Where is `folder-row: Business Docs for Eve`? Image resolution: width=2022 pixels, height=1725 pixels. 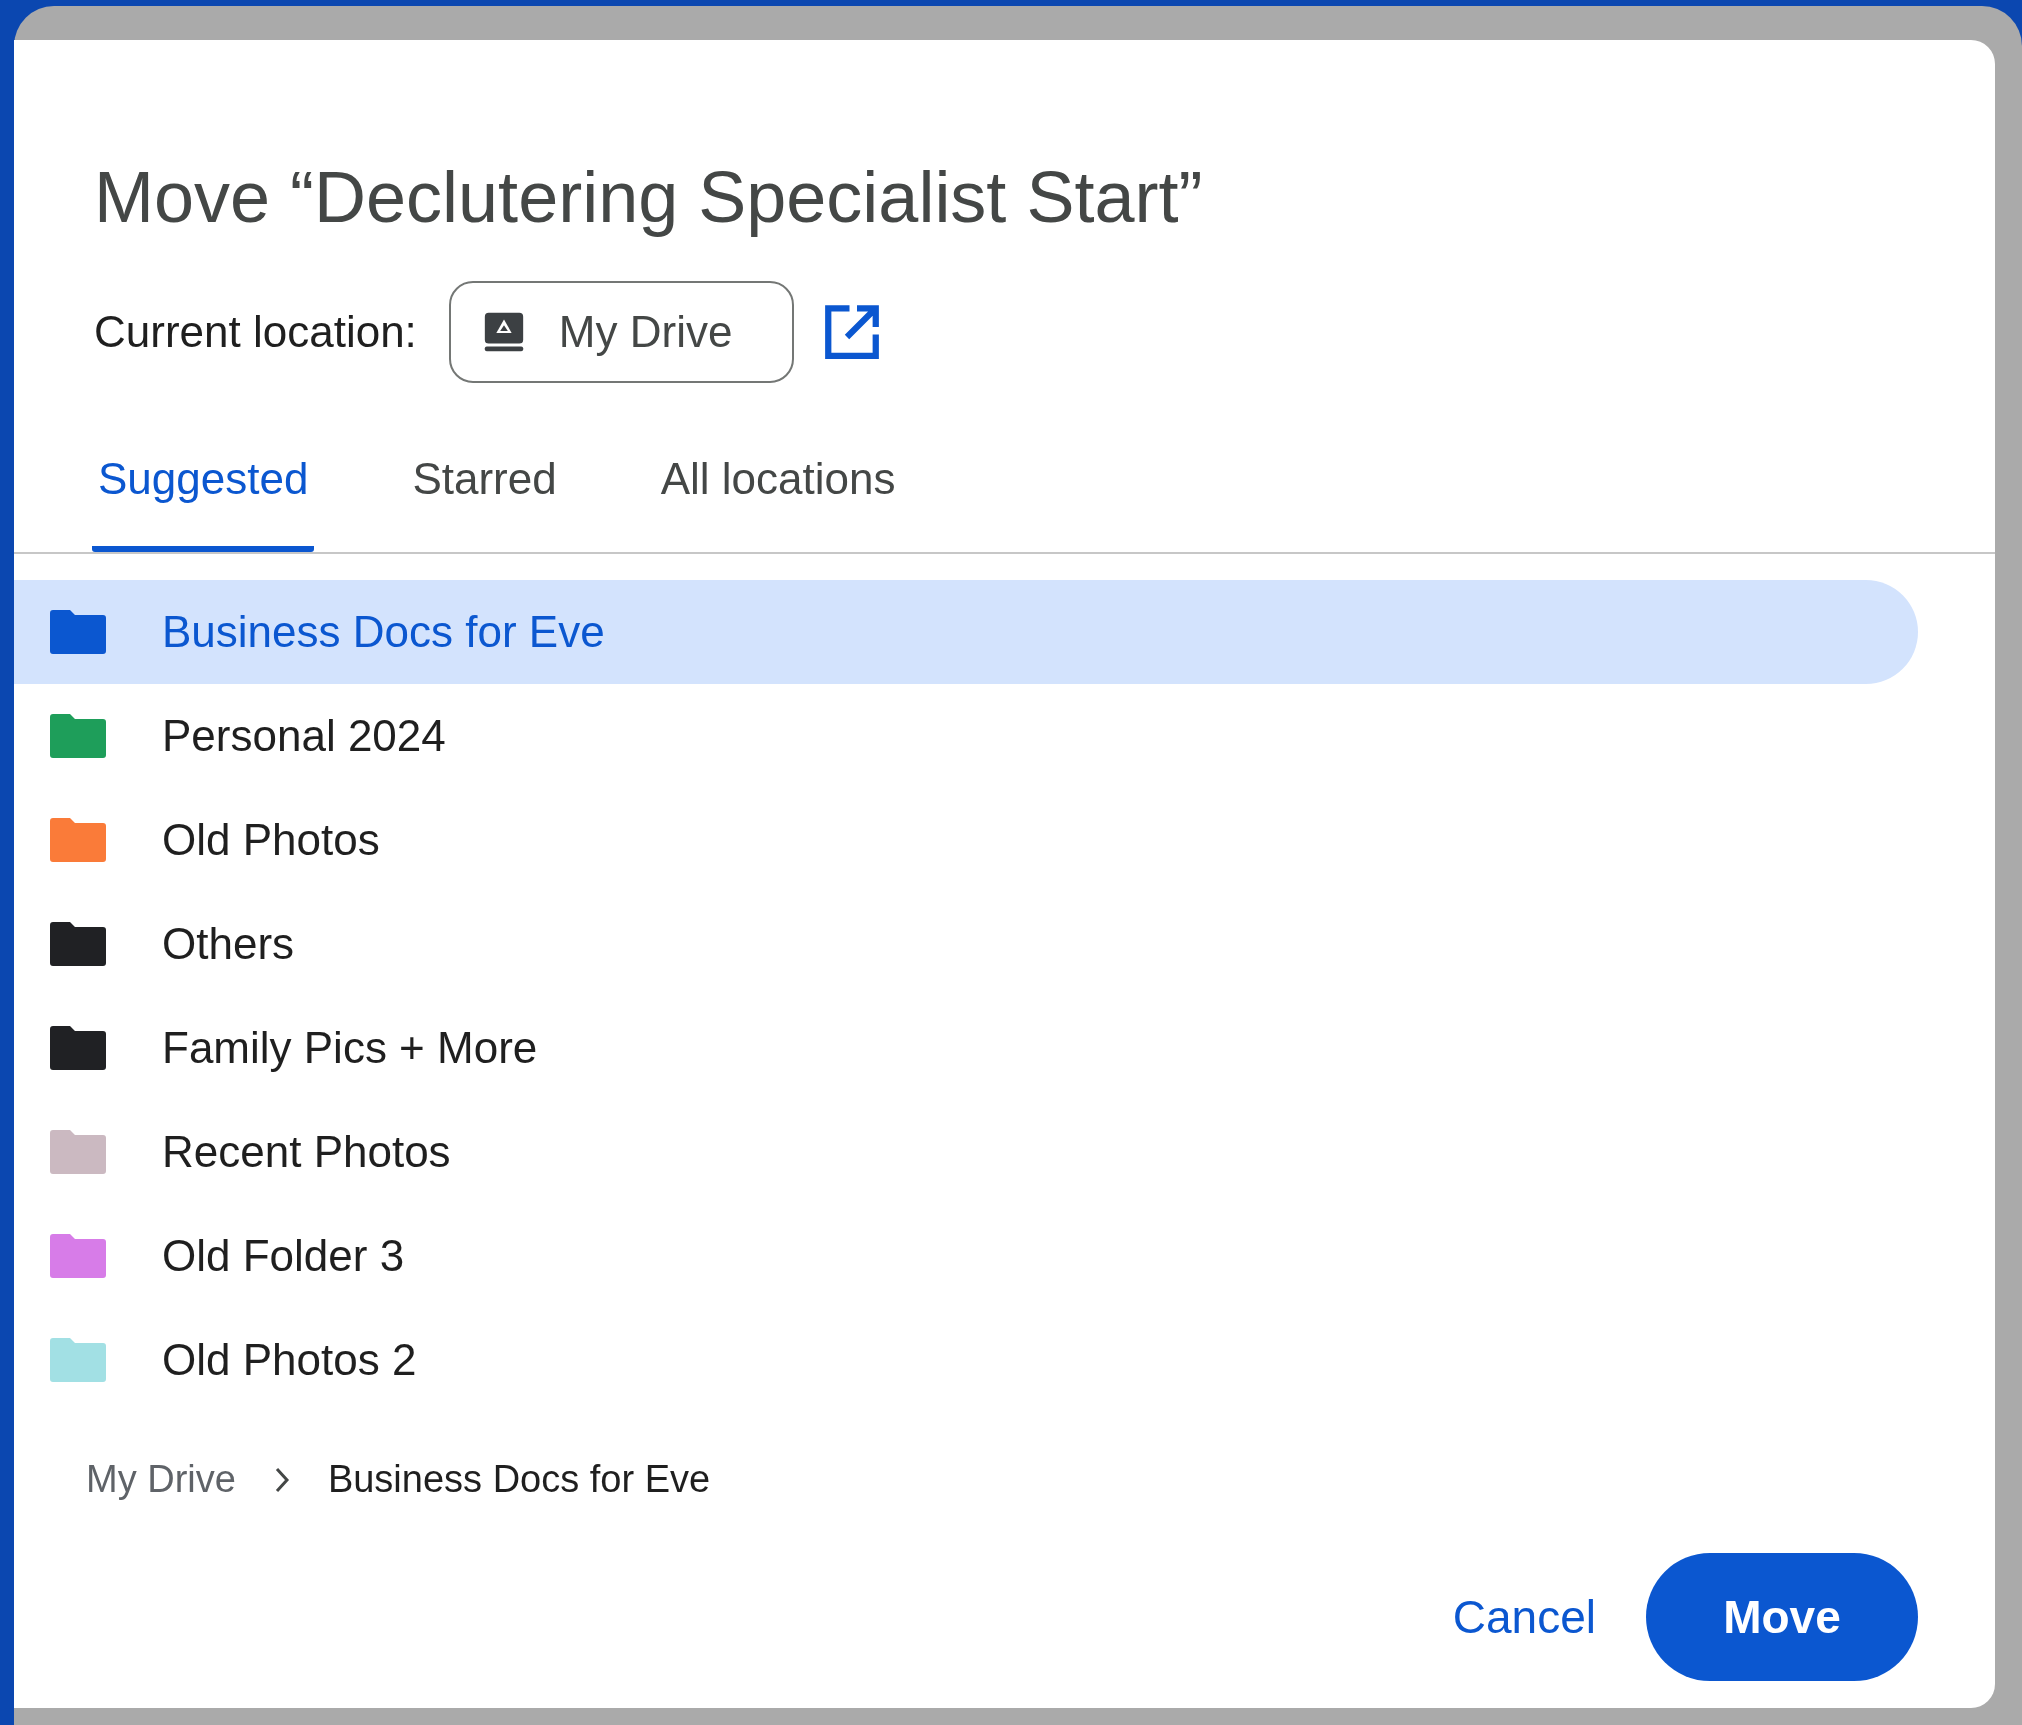
folder-row: Business Docs for Eve is located at coordinates (966, 632).